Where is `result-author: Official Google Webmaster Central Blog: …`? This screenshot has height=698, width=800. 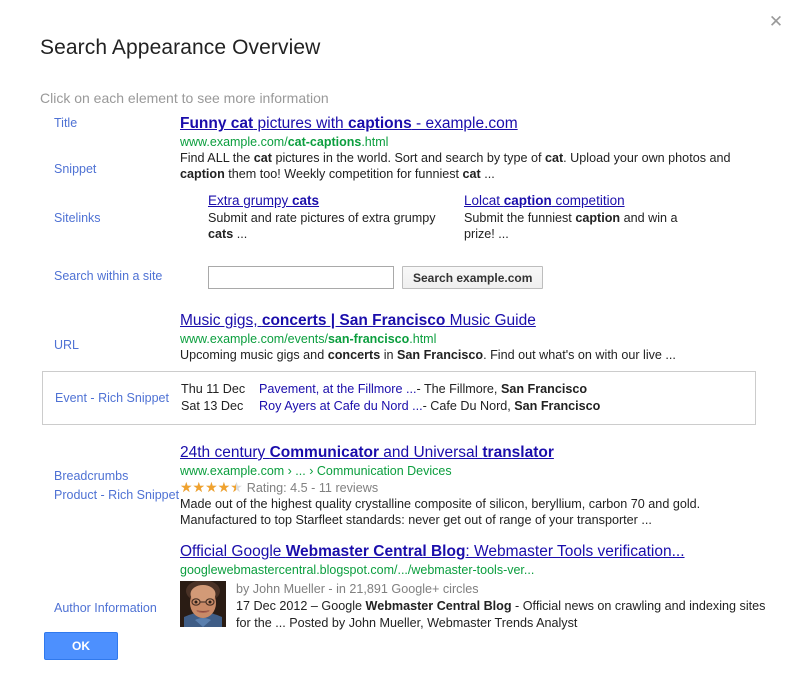 result-author: Official Google Webmaster Central Blog: … is located at coordinates (490, 587).